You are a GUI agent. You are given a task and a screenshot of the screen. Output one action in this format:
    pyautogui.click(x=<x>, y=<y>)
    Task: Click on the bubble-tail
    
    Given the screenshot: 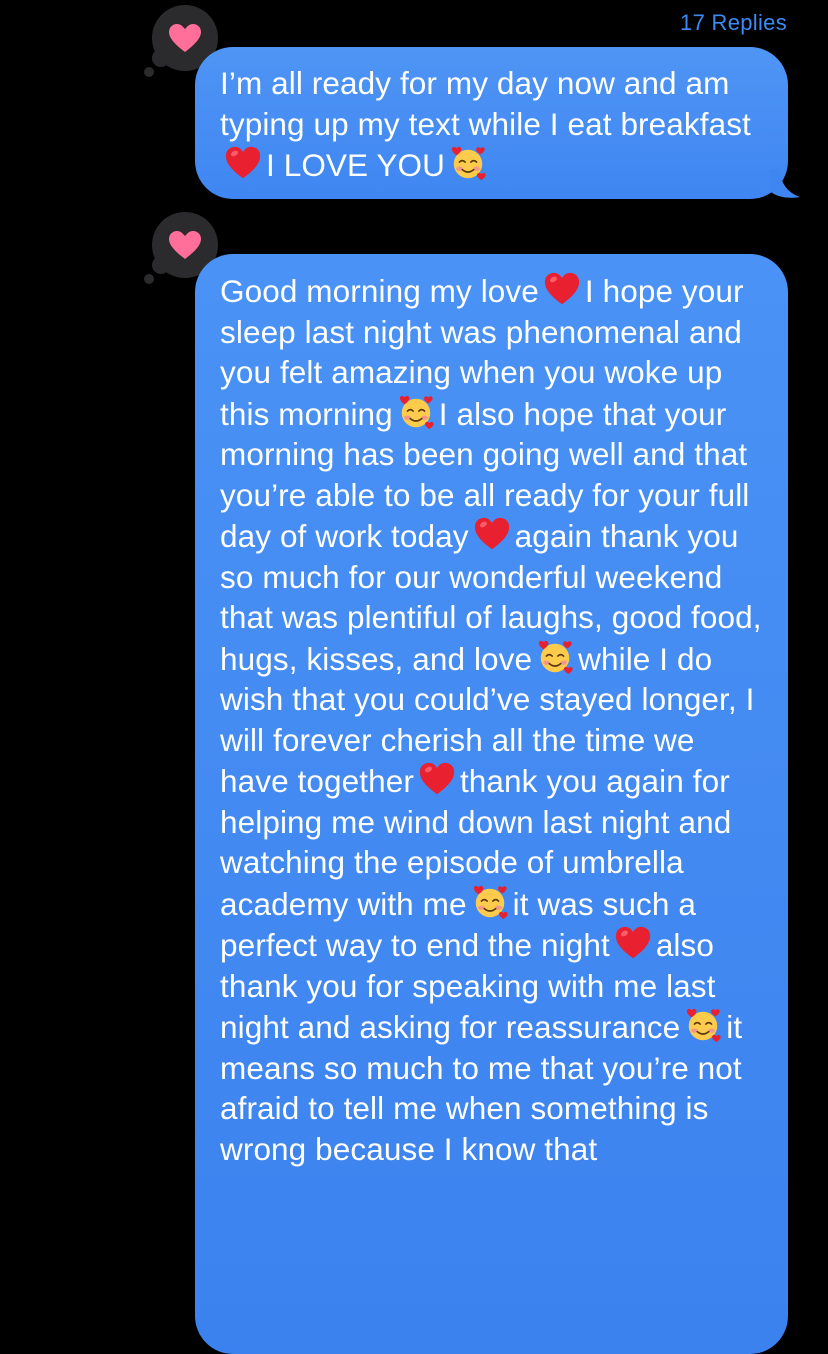 What is the action you would take?
    pyautogui.click(x=785, y=183)
    